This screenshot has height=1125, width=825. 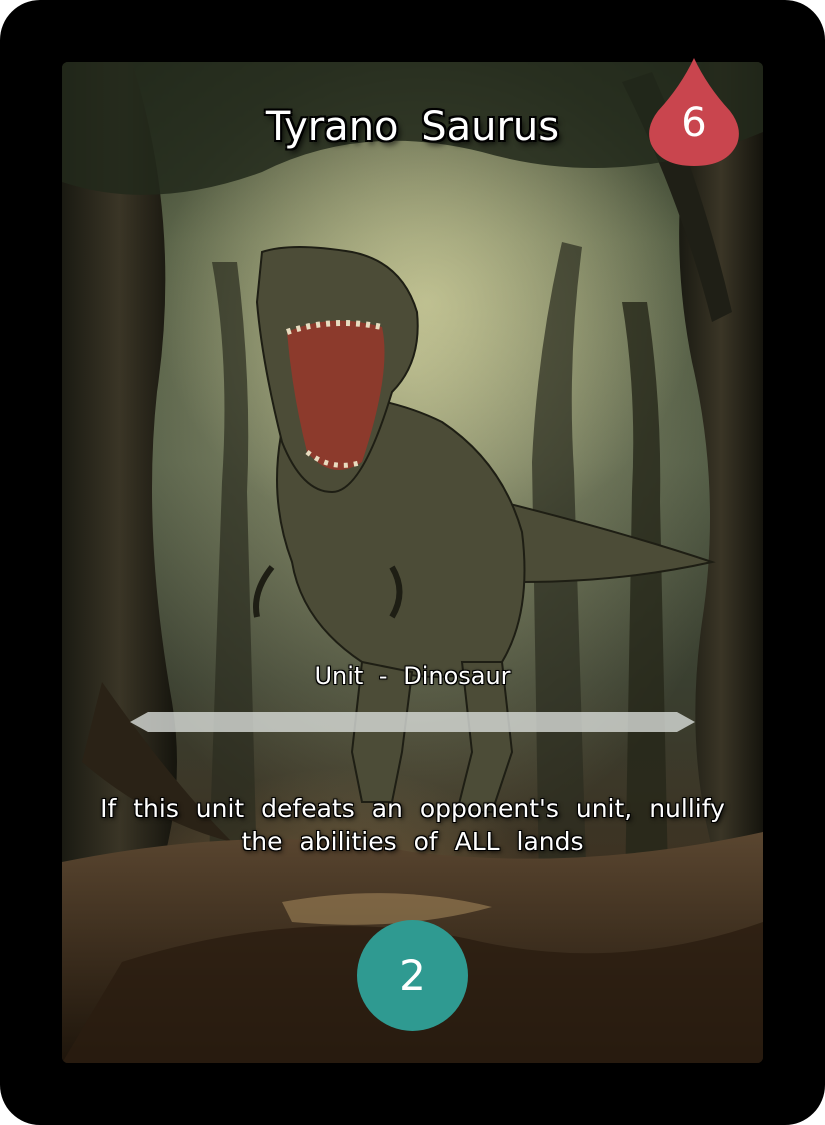 I want to click on power-badge: 2, so click(x=412, y=975).